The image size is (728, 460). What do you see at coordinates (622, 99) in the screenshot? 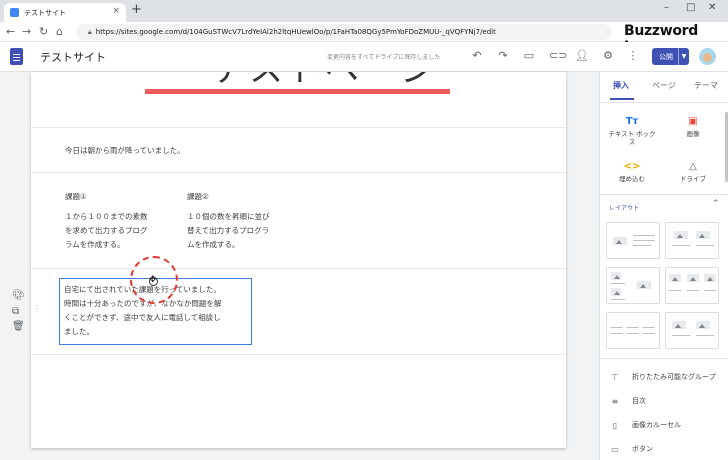
I see `active-tab-indicator` at bounding box center [622, 99].